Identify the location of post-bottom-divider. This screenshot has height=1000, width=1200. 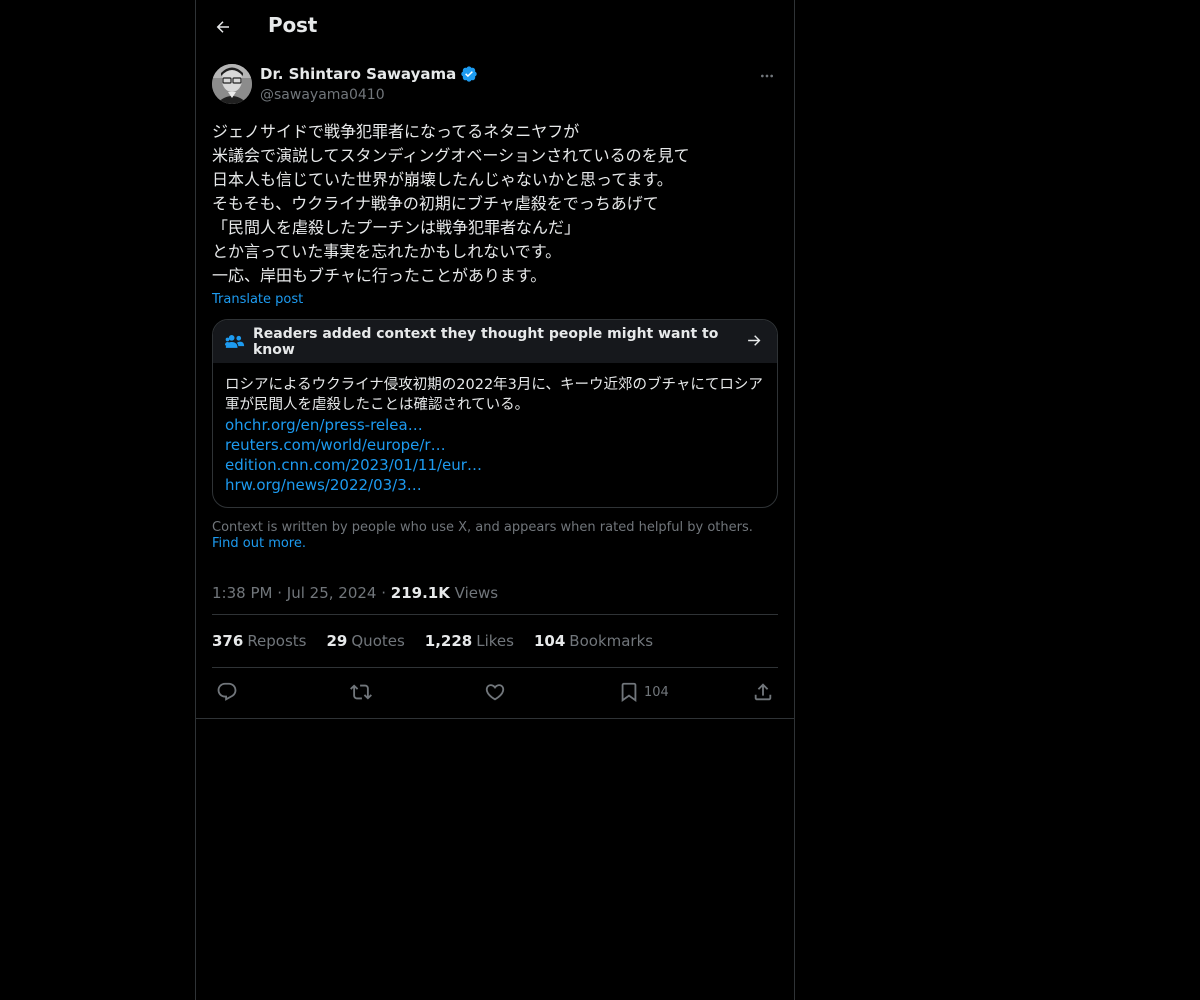
(495, 718).